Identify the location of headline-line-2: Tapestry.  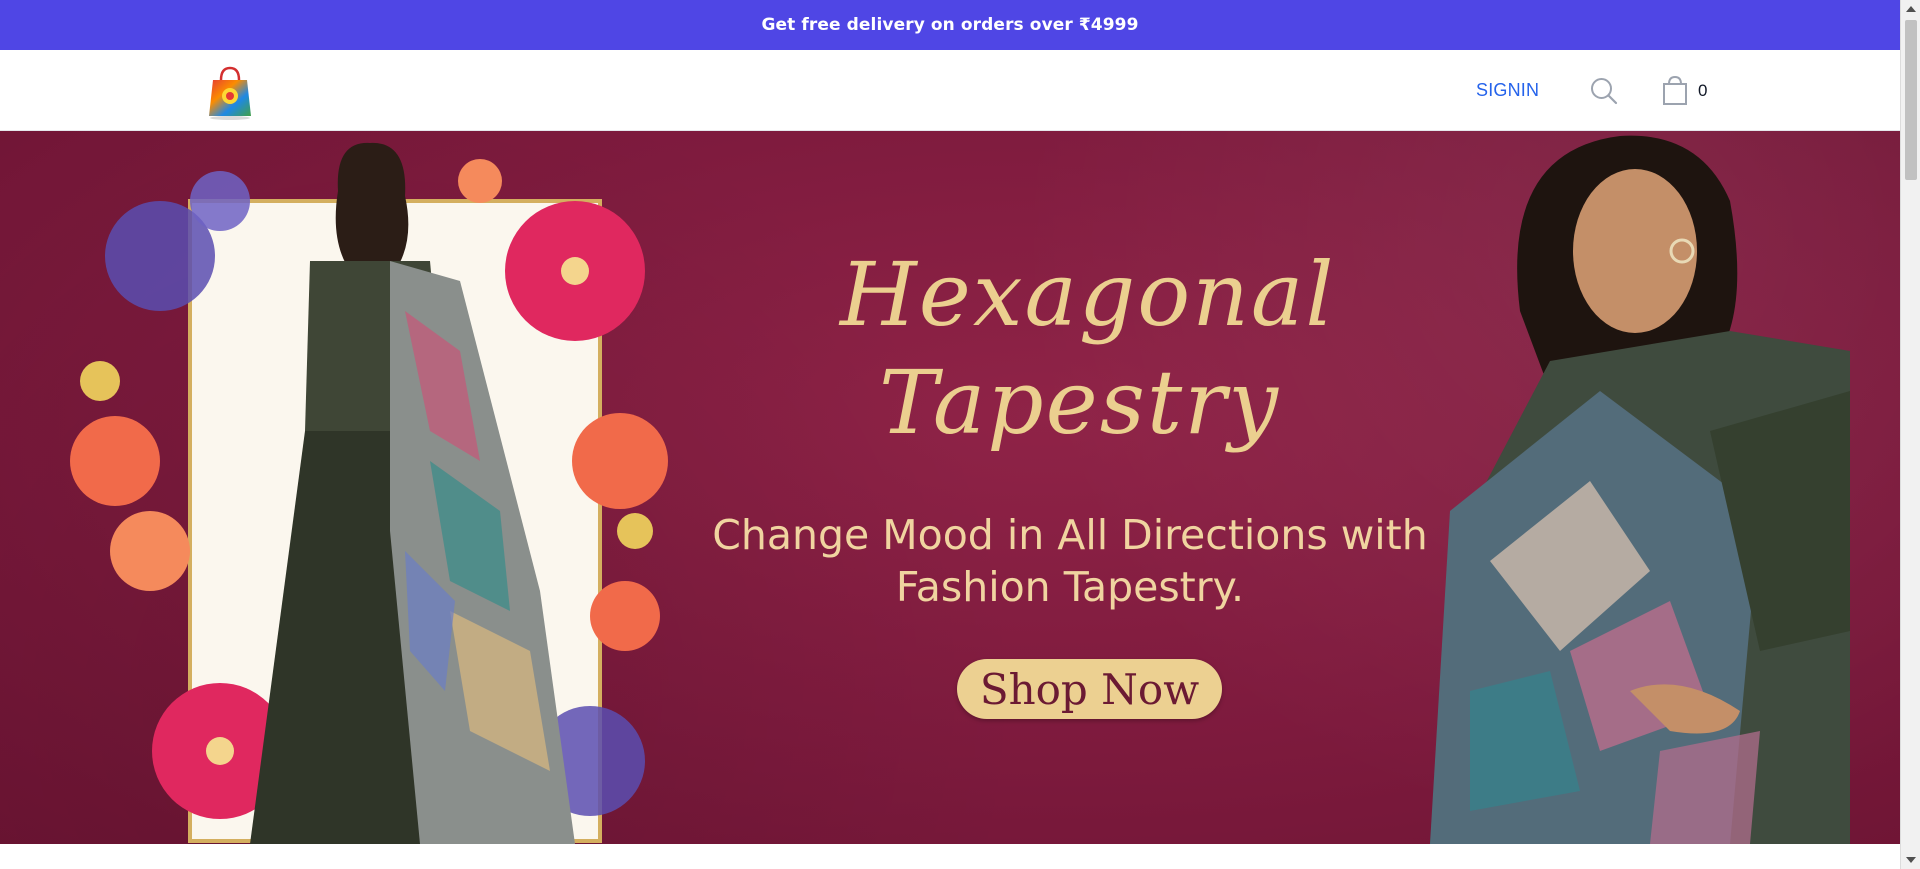
(1079, 402).